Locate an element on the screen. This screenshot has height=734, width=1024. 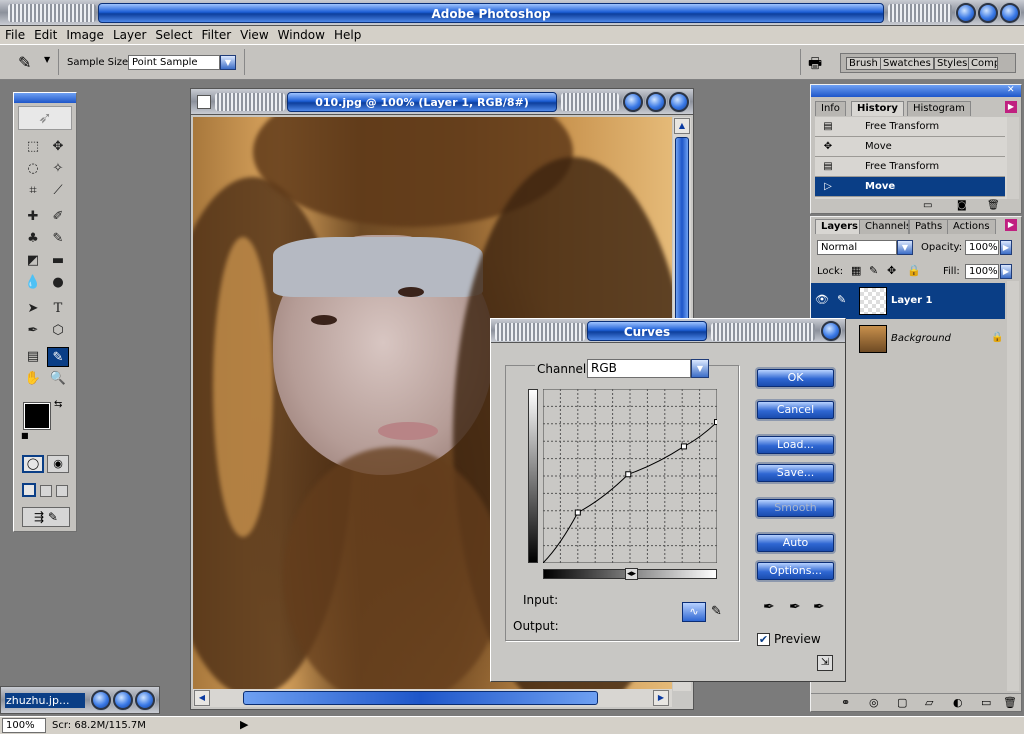
screen-mode-standard-button is located at coordinates (29, 490).